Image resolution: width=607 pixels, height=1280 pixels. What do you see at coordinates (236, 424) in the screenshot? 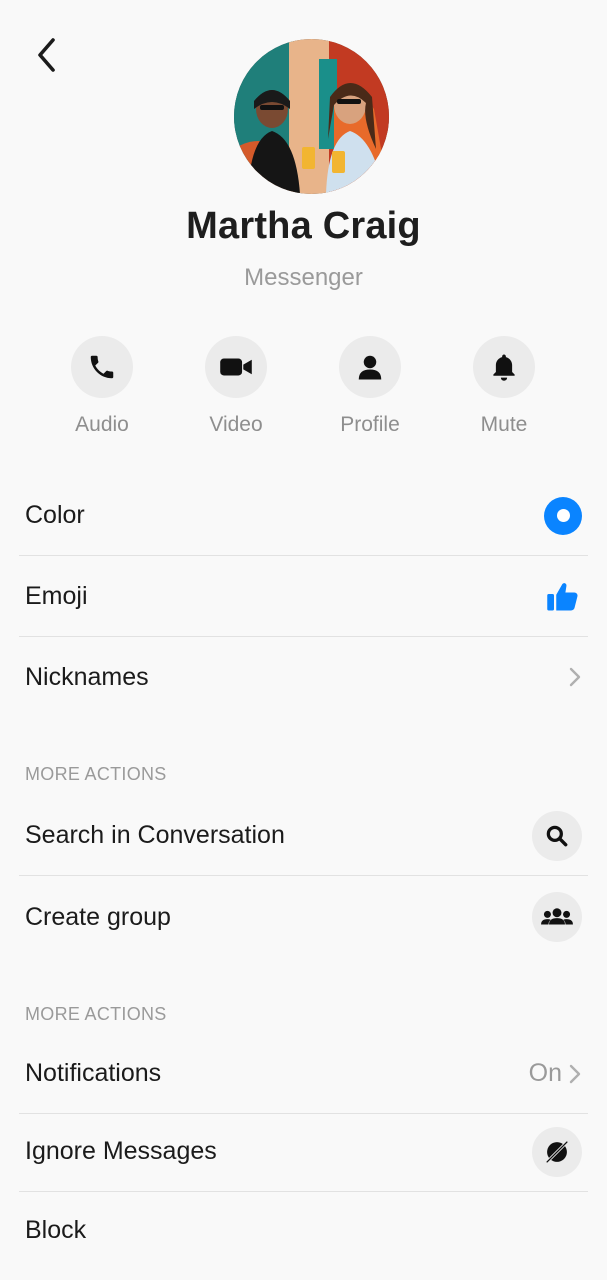
I see `video-label: Video` at bounding box center [236, 424].